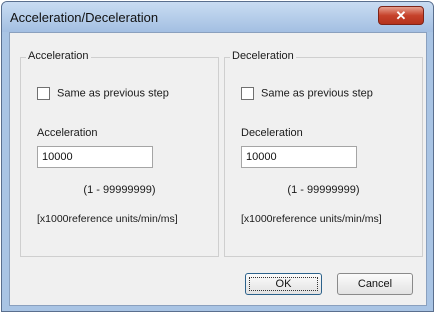 This screenshot has height=315, width=437. I want to click on title-bar: Acceleration/Deceleration ✕, so click(217, 17).